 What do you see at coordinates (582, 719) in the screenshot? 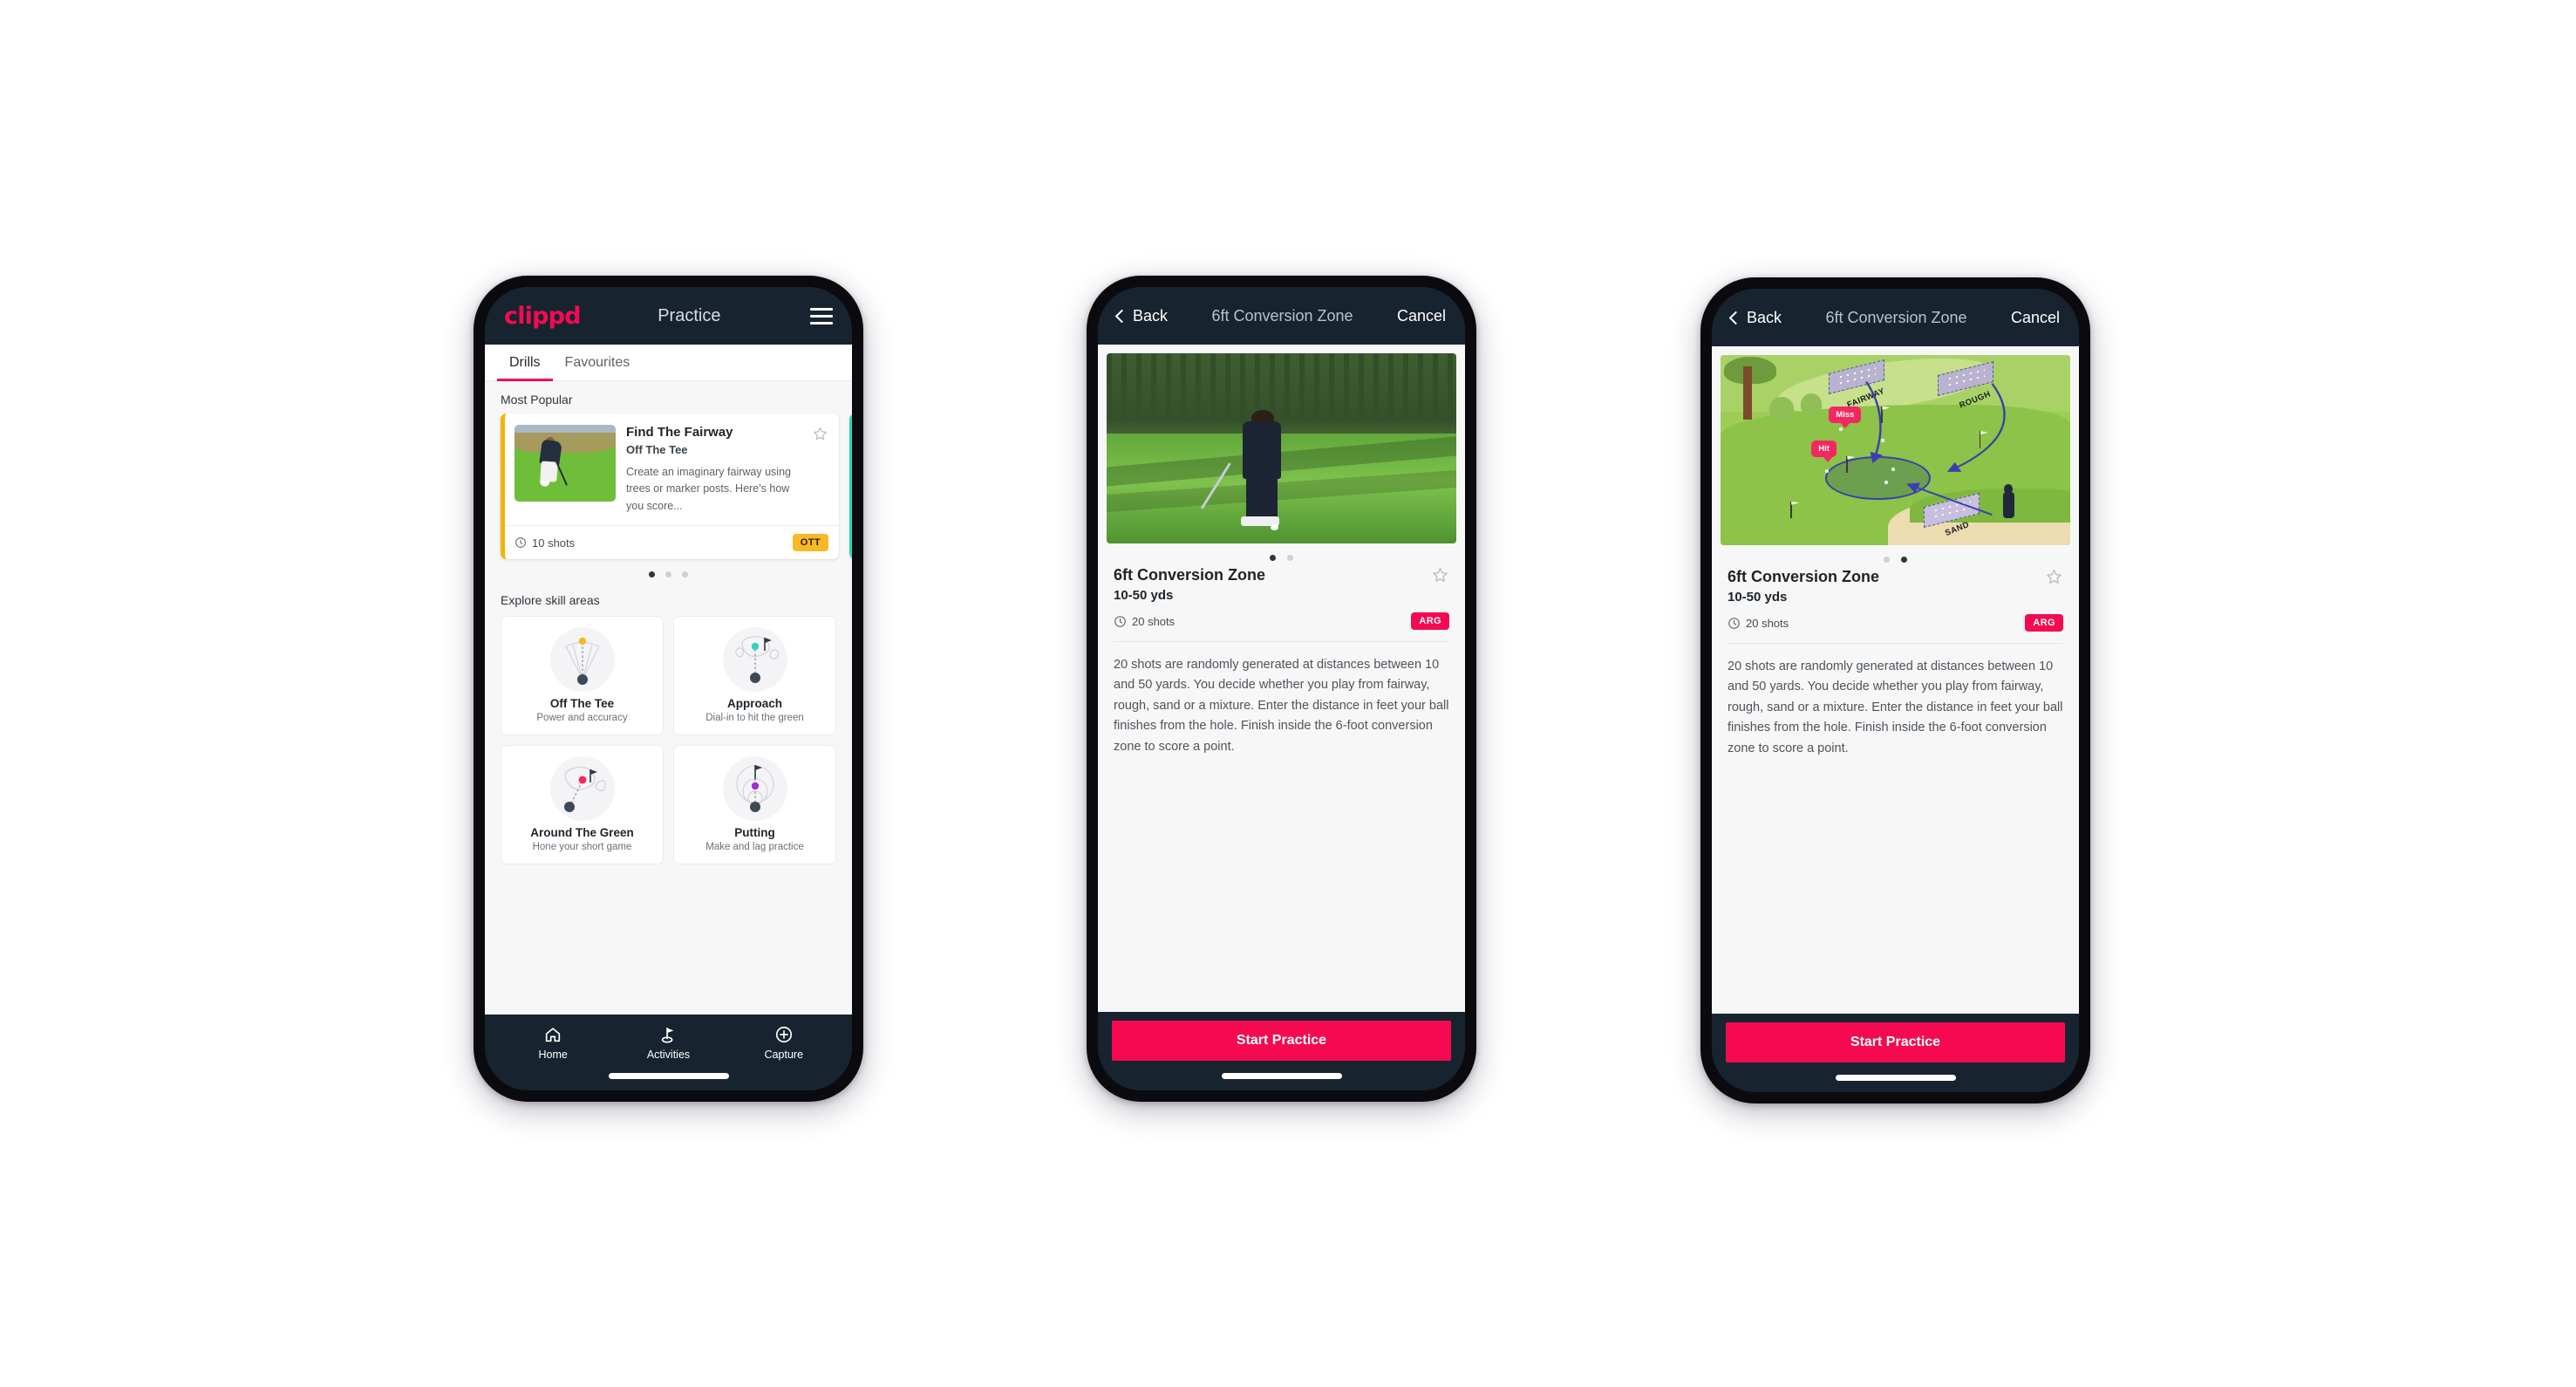
I see `skill-desc: Power and accuracy` at bounding box center [582, 719].